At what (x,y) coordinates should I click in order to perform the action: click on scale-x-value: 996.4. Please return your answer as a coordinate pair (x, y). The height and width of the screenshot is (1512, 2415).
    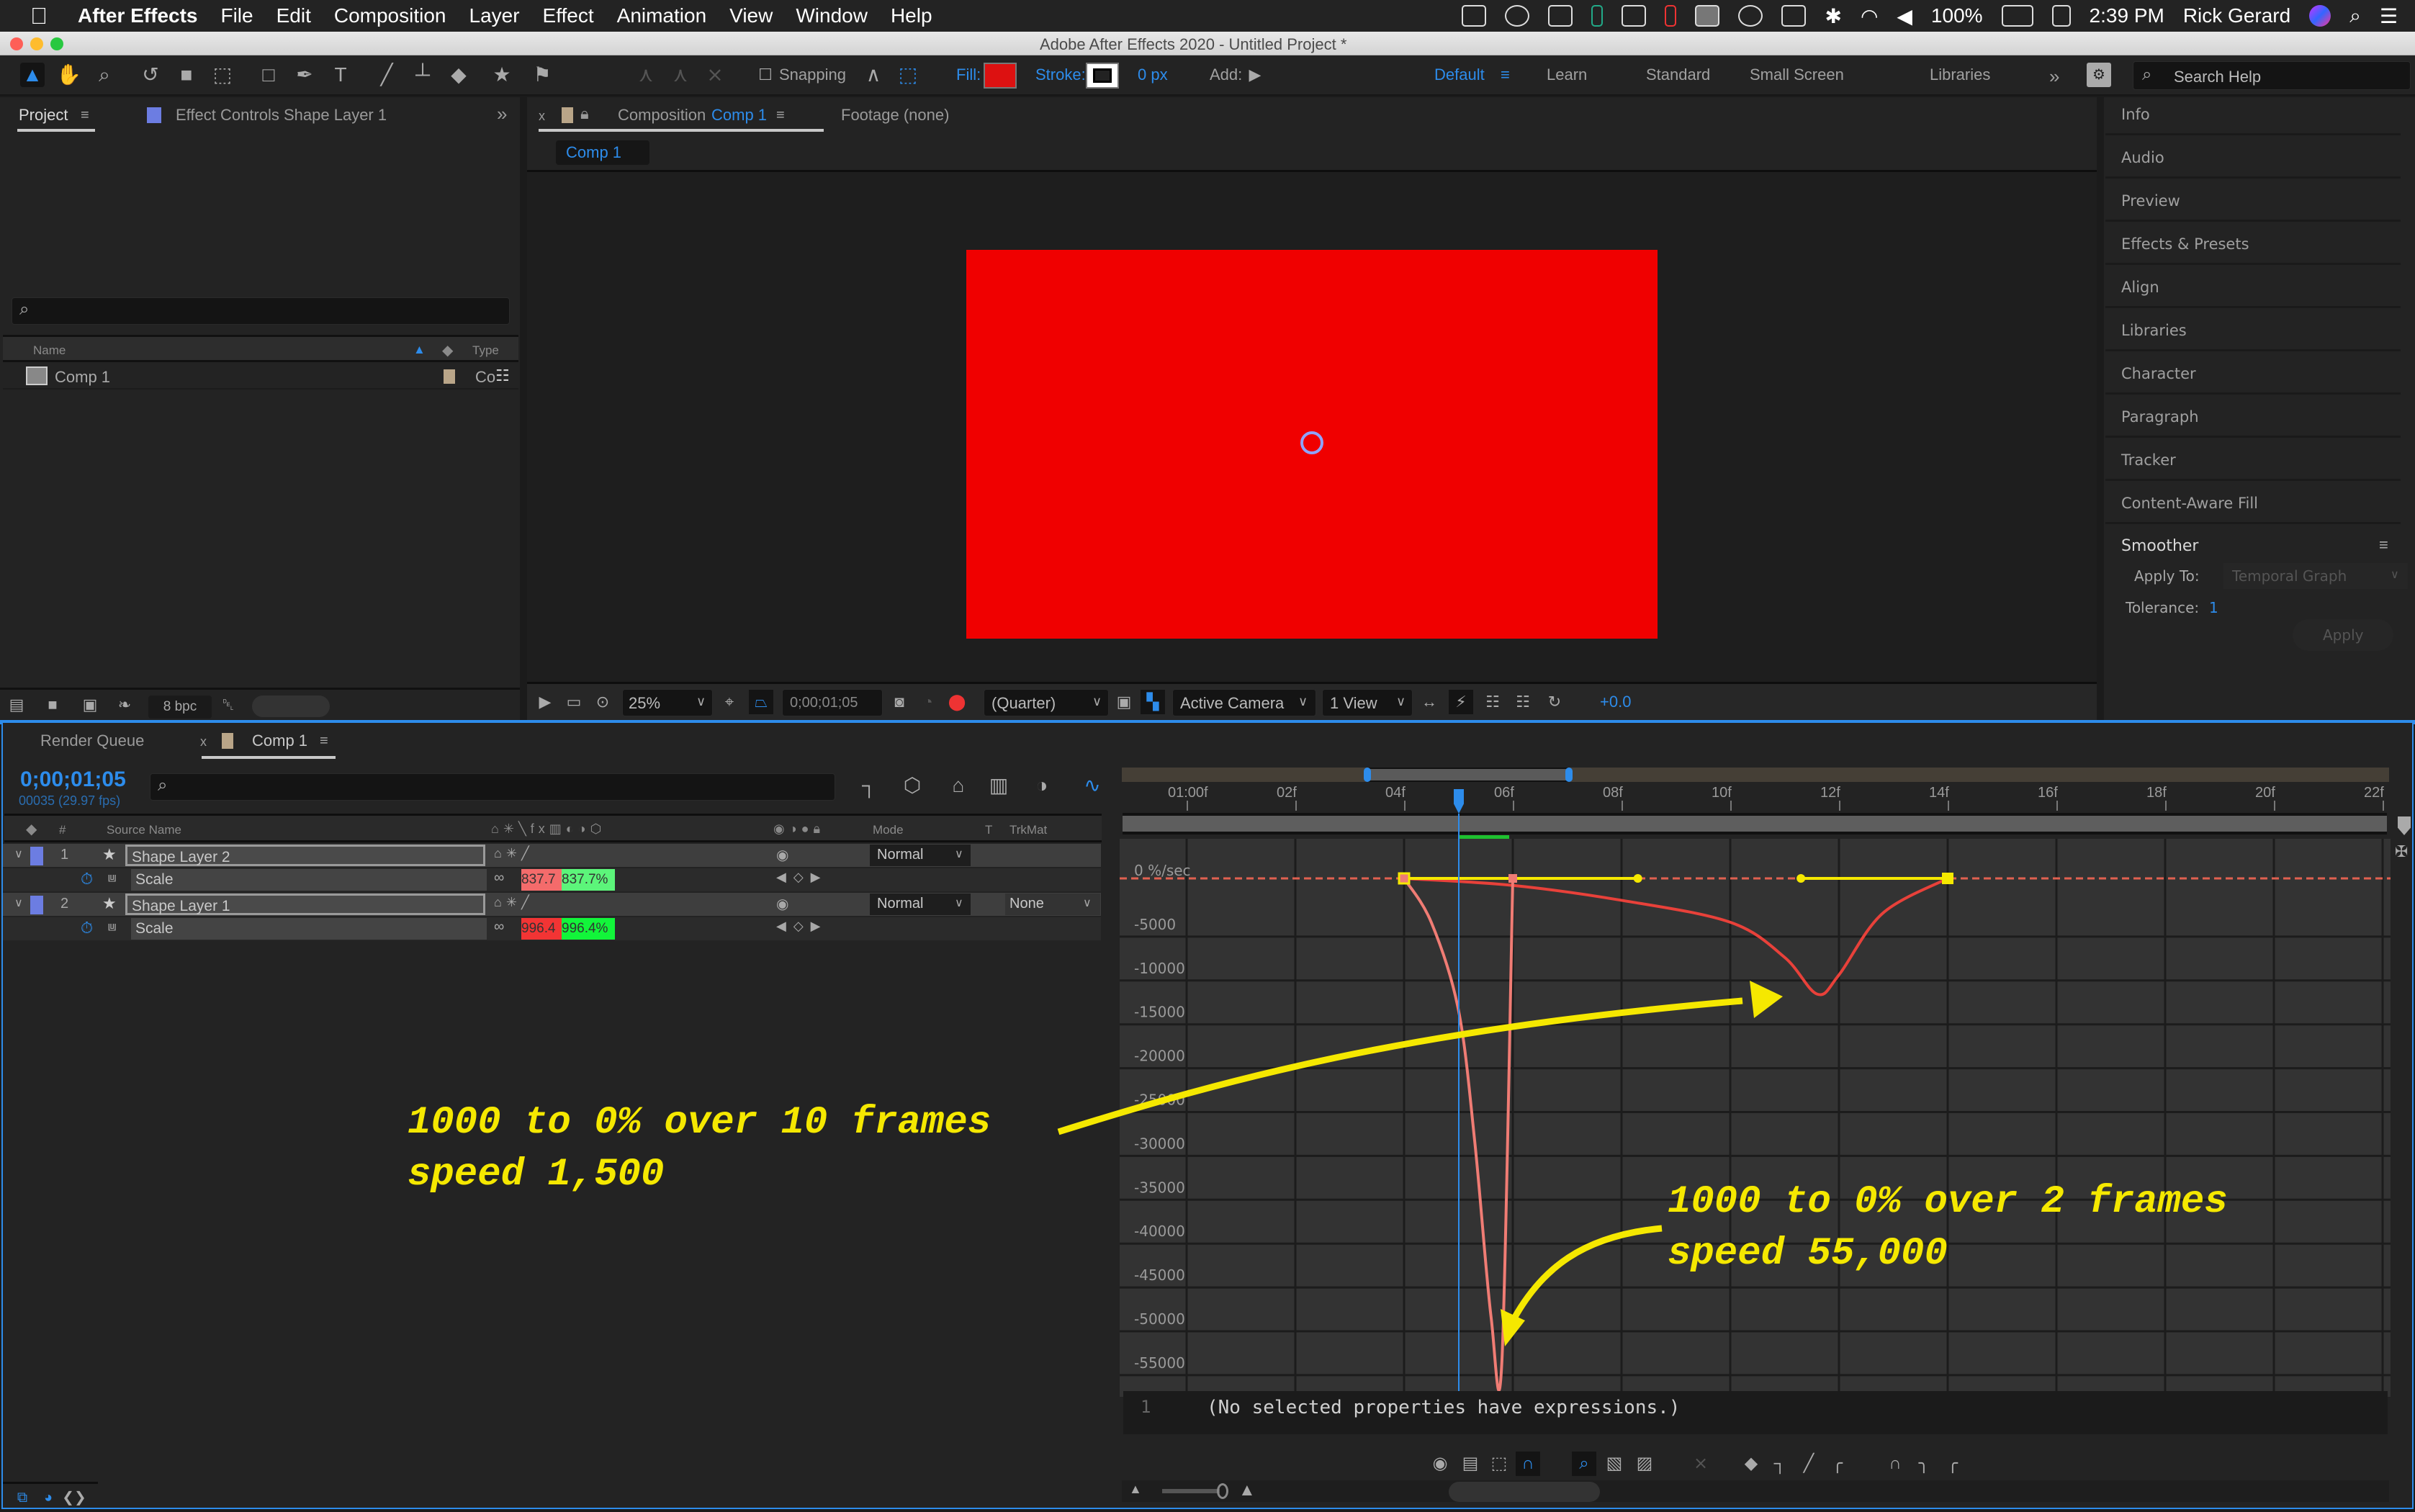
    Looking at the image, I should click on (541, 929).